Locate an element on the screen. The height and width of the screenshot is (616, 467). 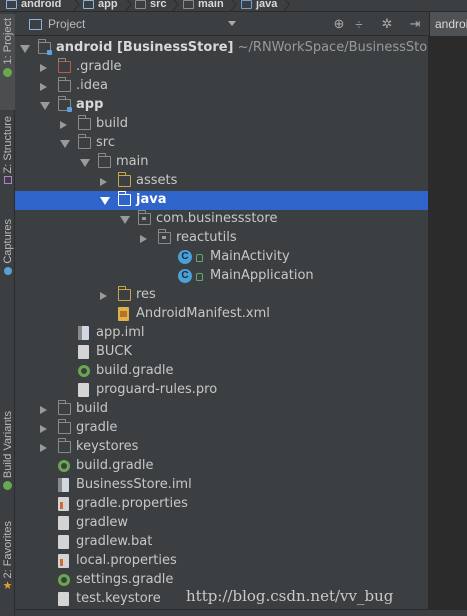
tree-row-label: gradle is located at coordinates (97, 427).